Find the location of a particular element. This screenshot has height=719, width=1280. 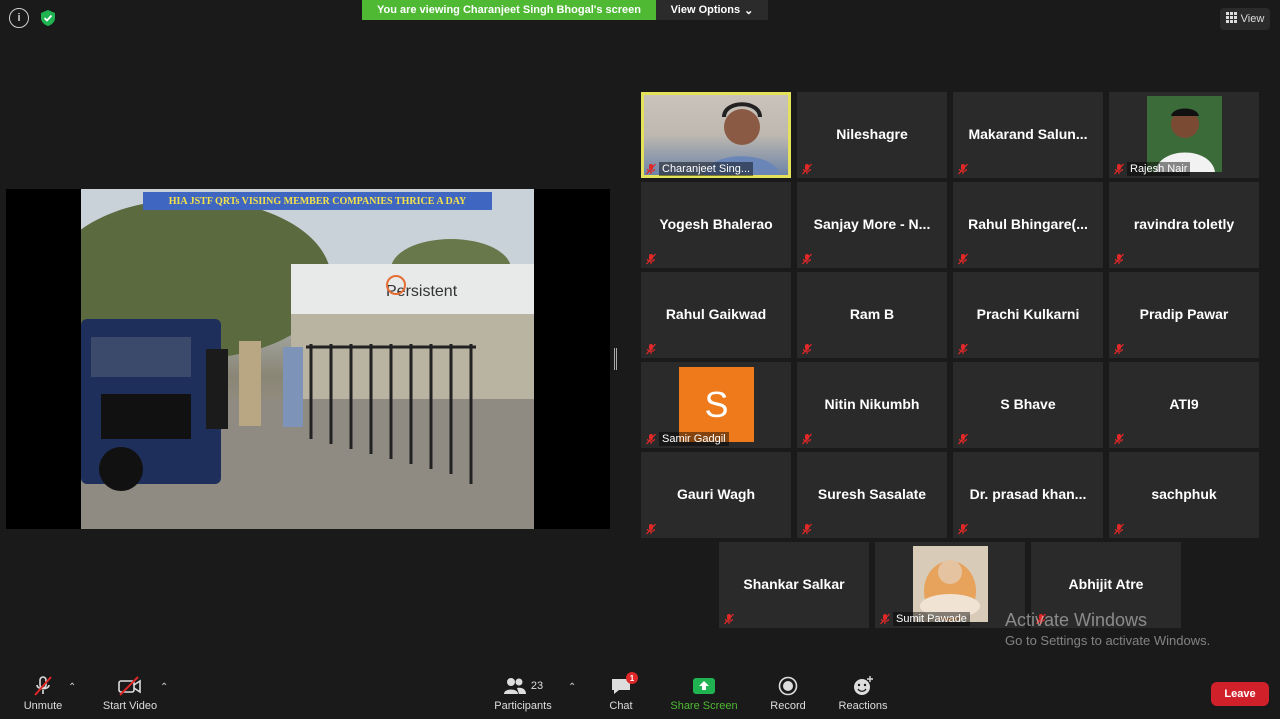

share-screen-button: Share Screen is located at coordinates (704, 693).